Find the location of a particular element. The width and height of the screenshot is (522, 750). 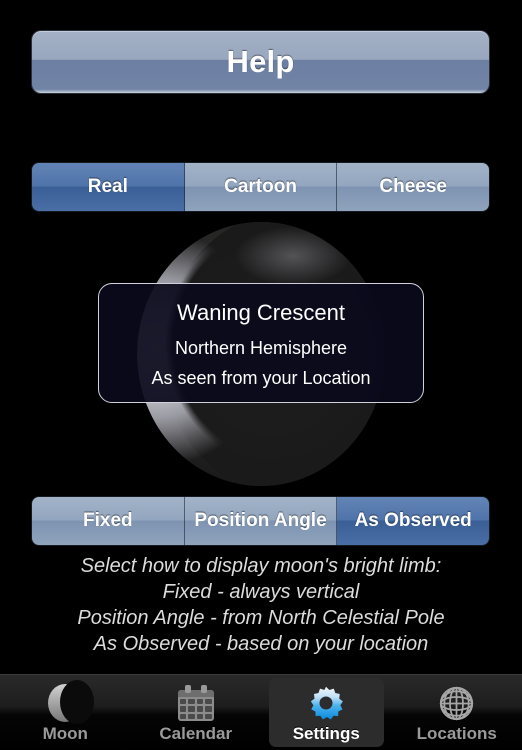

help-button: Help is located at coordinates (260, 62).